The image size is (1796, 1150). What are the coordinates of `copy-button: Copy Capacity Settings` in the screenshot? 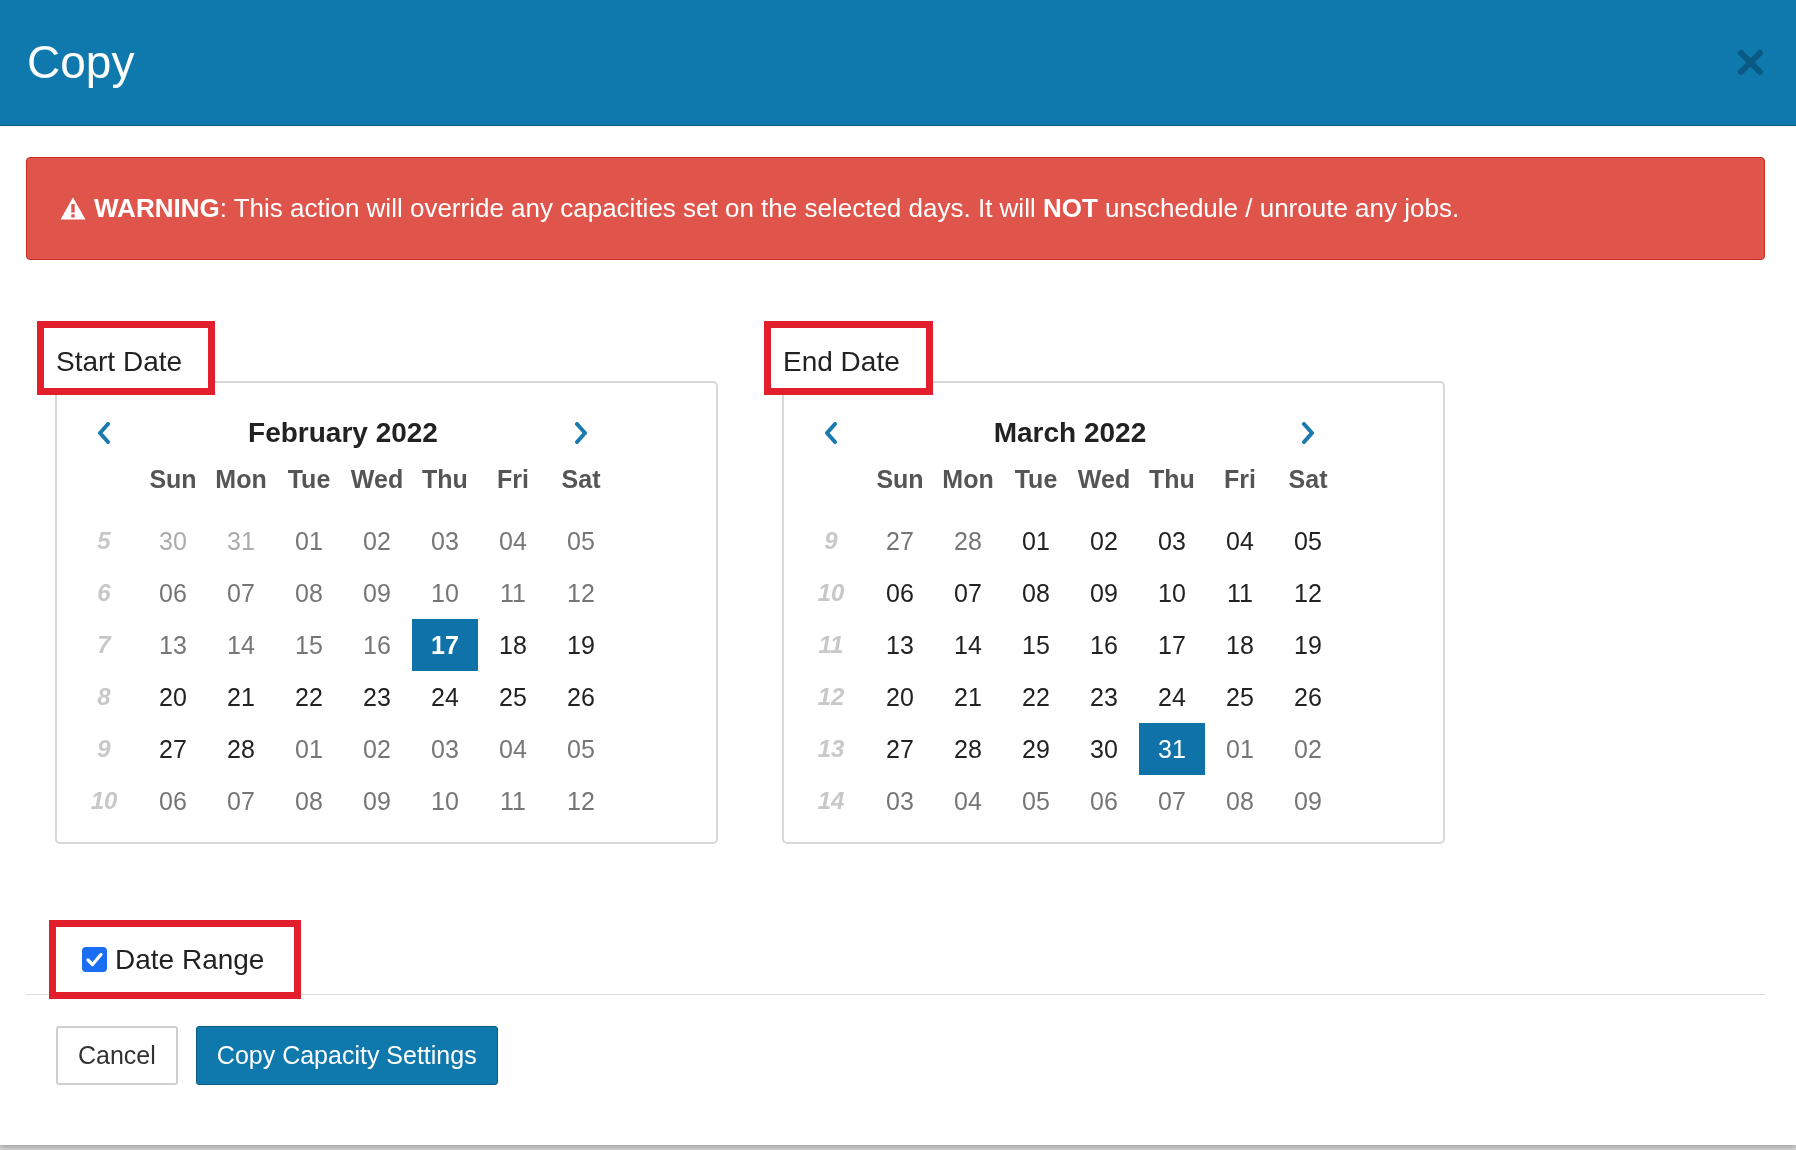 It's located at (346, 1055).